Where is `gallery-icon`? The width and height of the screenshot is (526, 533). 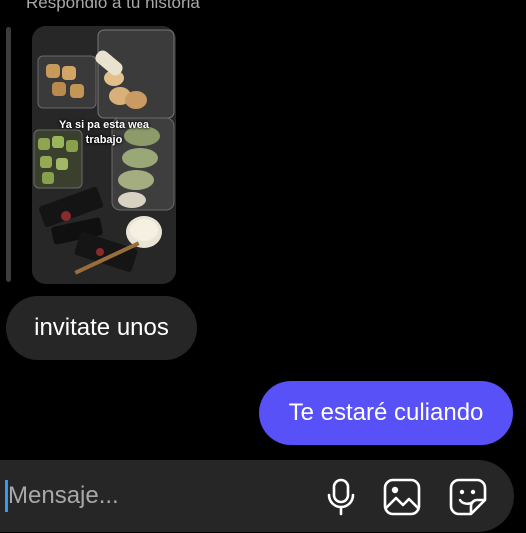 gallery-icon is located at coordinates (402, 497).